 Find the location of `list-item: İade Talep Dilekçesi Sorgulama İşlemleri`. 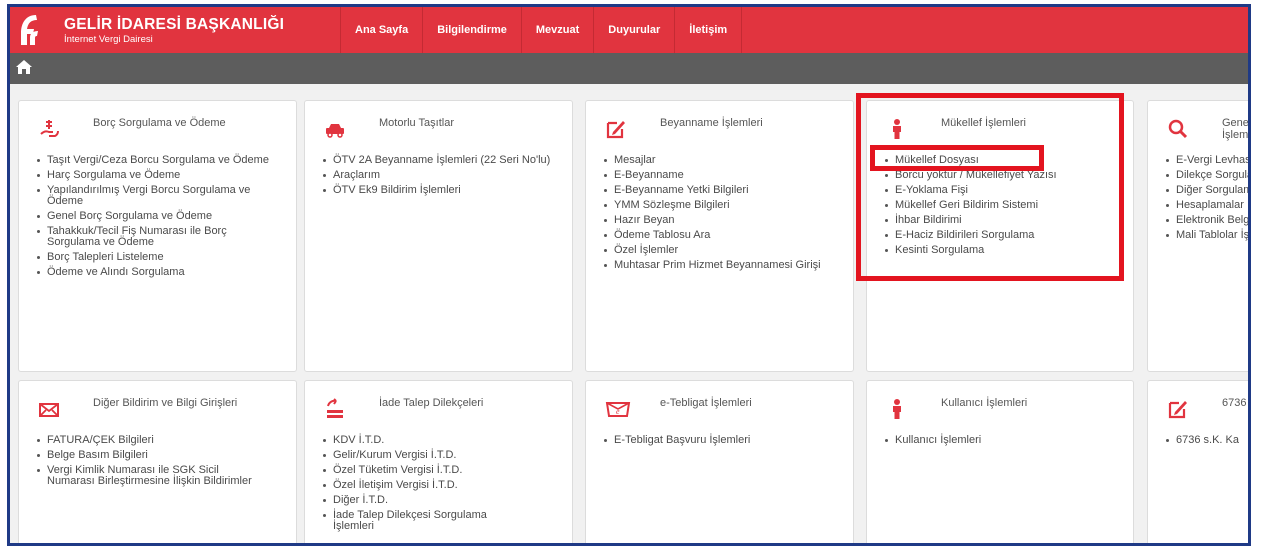

list-item: İade Talep Dilekçesi Sorgulama İşlemleri is located at coordinates (423, 521).